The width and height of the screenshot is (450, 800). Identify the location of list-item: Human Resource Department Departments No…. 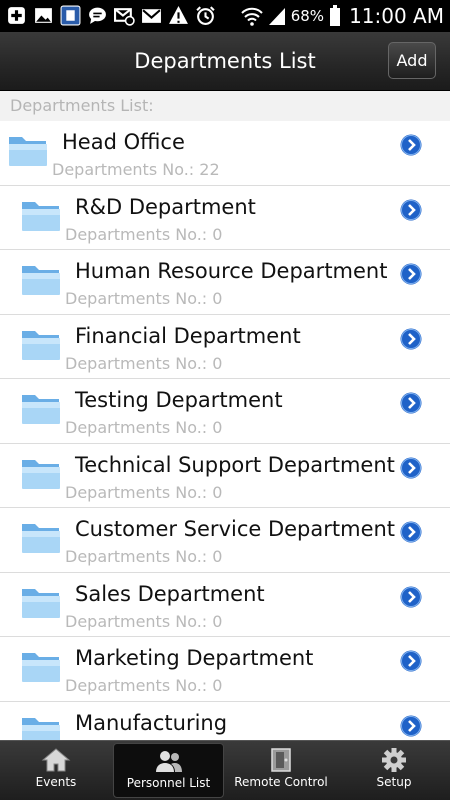
(225, 282).